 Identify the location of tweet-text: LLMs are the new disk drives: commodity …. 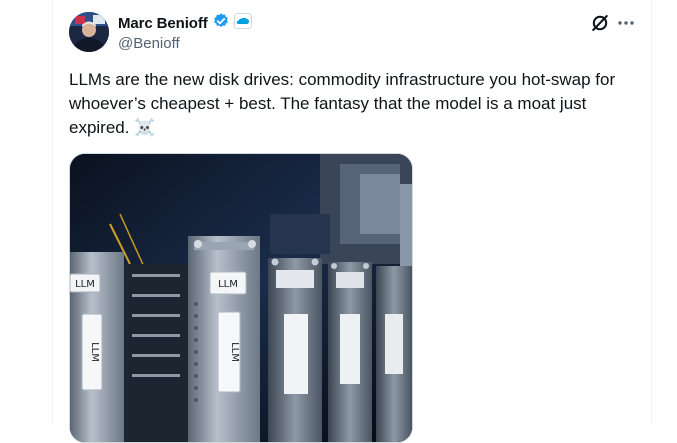
(342, 103).